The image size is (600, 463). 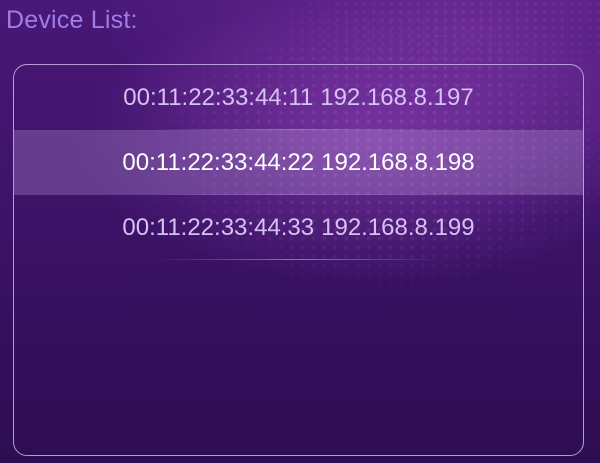 I want to click on device-list-item-selected: 00:11:22:33:44:22 192.168.8.198, so click(x=298, y=162).